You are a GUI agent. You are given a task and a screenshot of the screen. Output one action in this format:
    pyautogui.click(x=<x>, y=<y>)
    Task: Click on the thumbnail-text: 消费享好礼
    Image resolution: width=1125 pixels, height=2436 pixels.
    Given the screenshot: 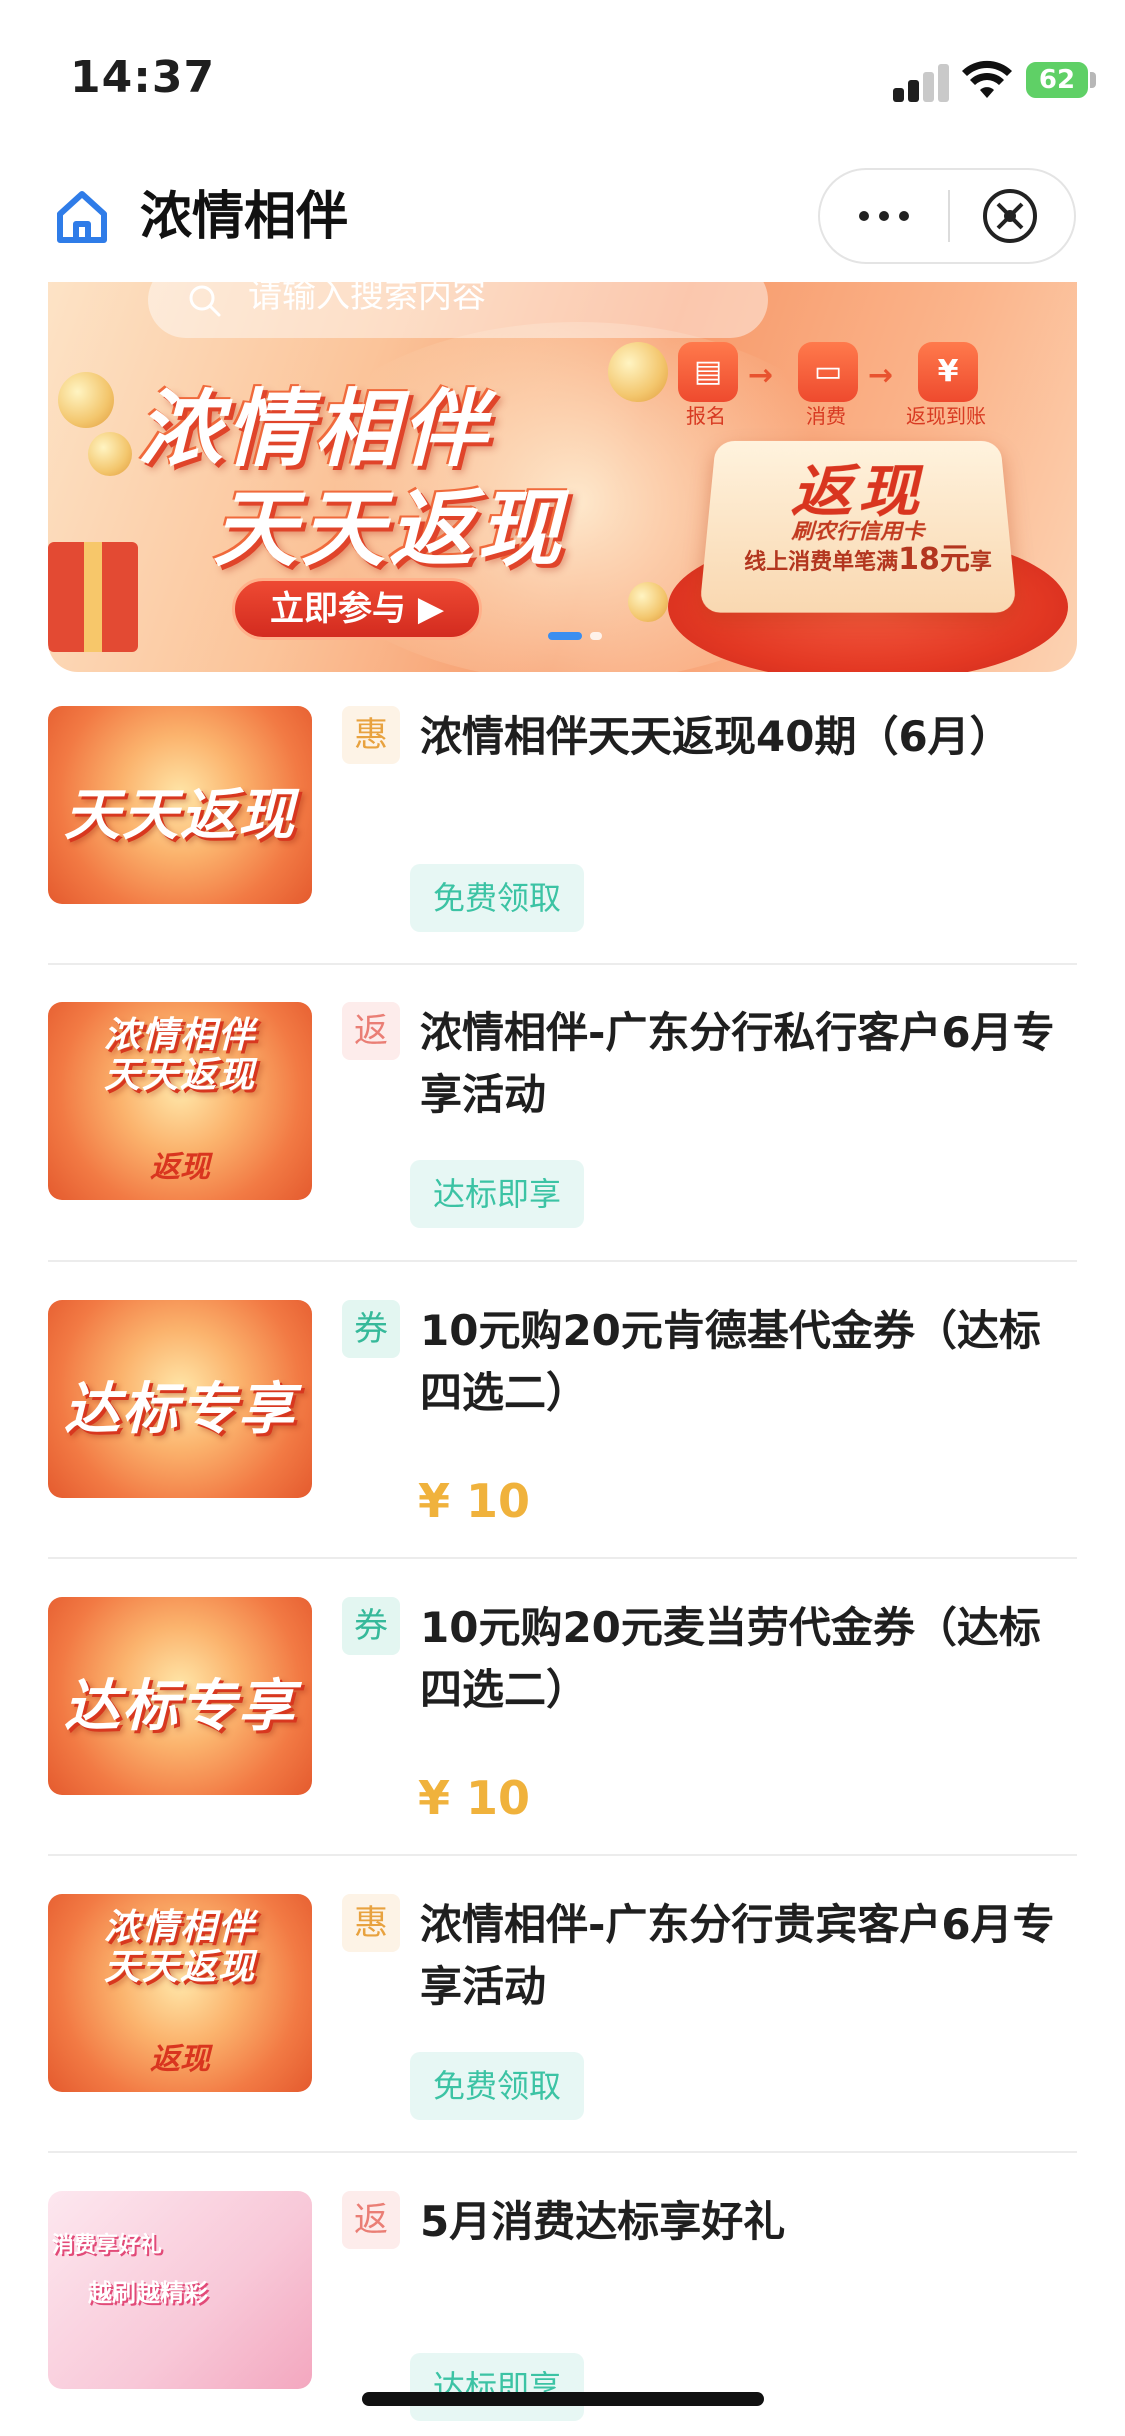 What is the action you would take?
    pyautogui.click(x=107, y=2245)
    